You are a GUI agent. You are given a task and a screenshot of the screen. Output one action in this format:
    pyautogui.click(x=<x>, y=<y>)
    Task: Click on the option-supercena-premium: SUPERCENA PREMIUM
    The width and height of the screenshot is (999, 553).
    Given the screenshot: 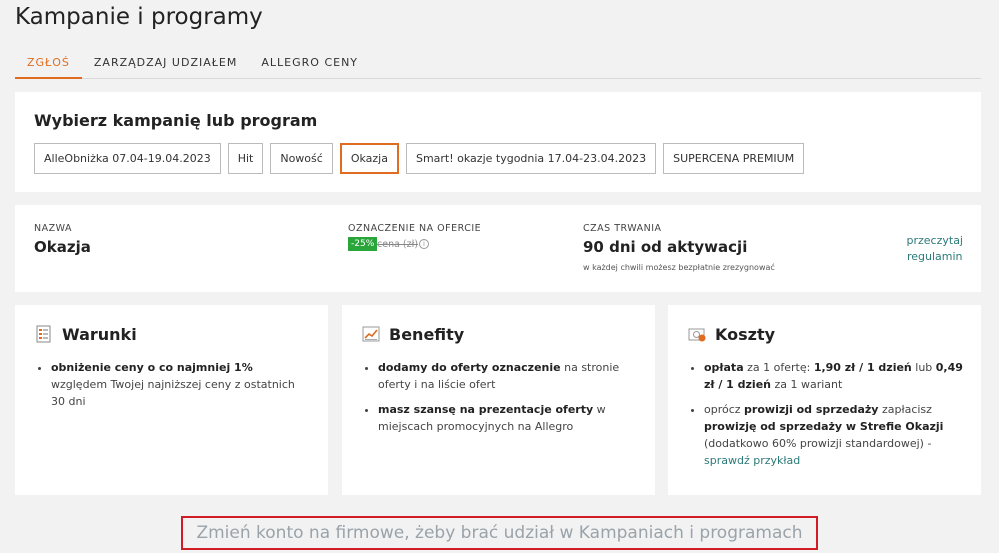 What is the action you would take?
    pyautogui.click(x=734, y=158)
    